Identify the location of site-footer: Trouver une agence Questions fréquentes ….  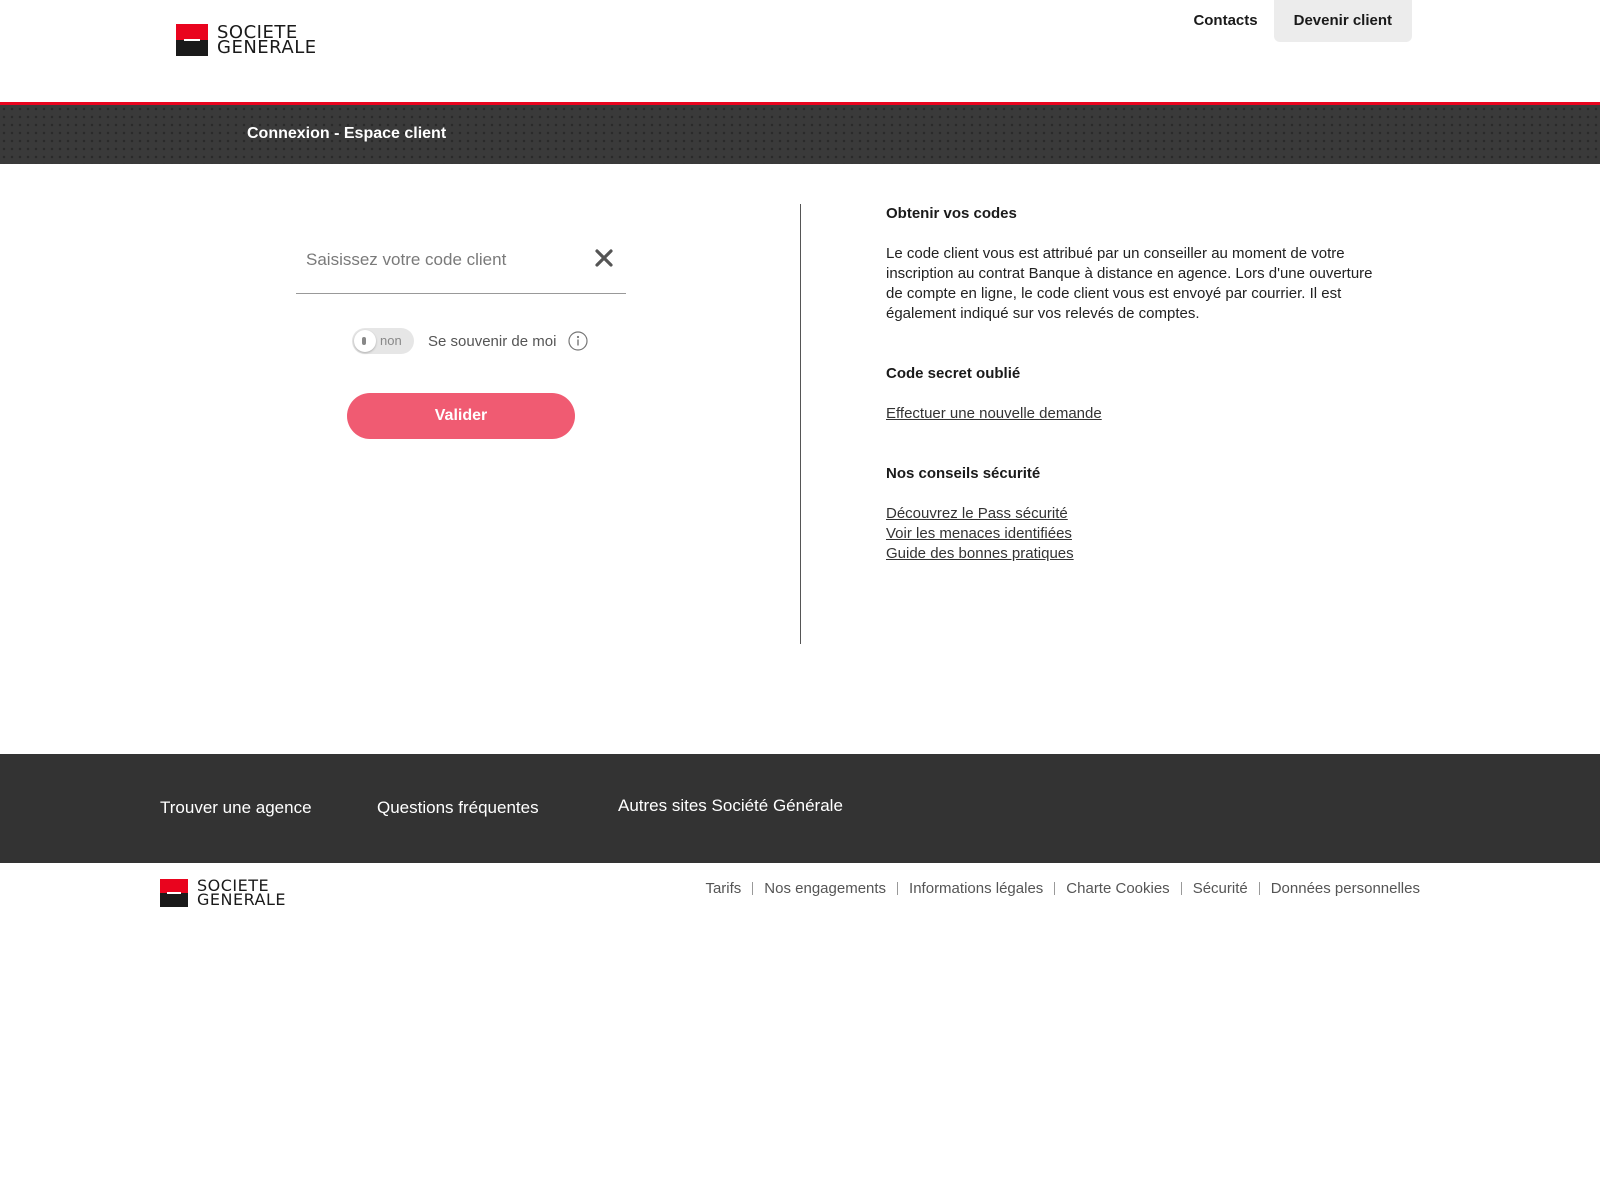
(800, 808).